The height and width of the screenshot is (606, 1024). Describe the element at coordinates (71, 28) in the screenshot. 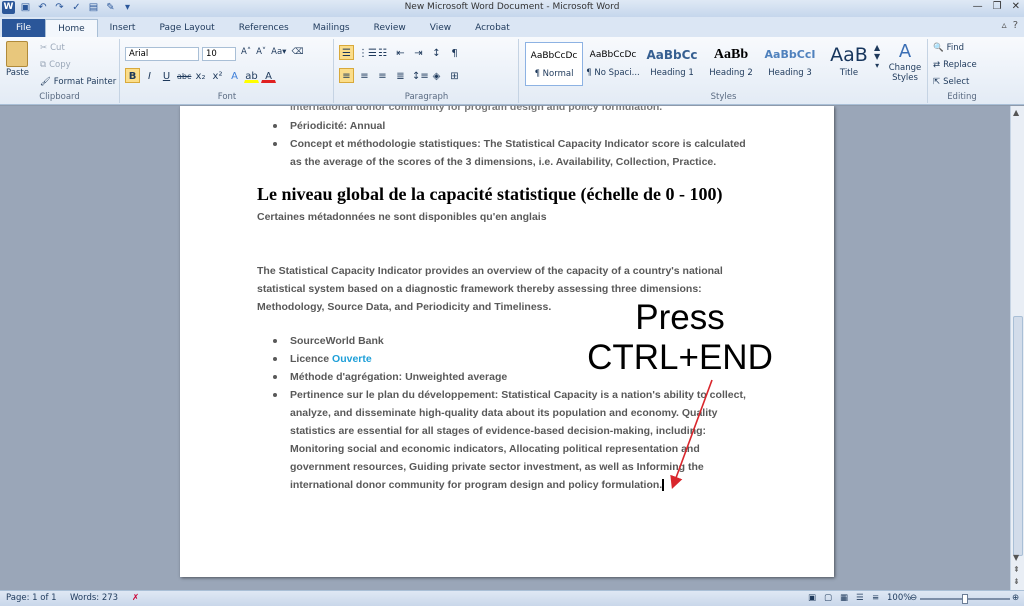

I see `tab-home: Home` at that location.